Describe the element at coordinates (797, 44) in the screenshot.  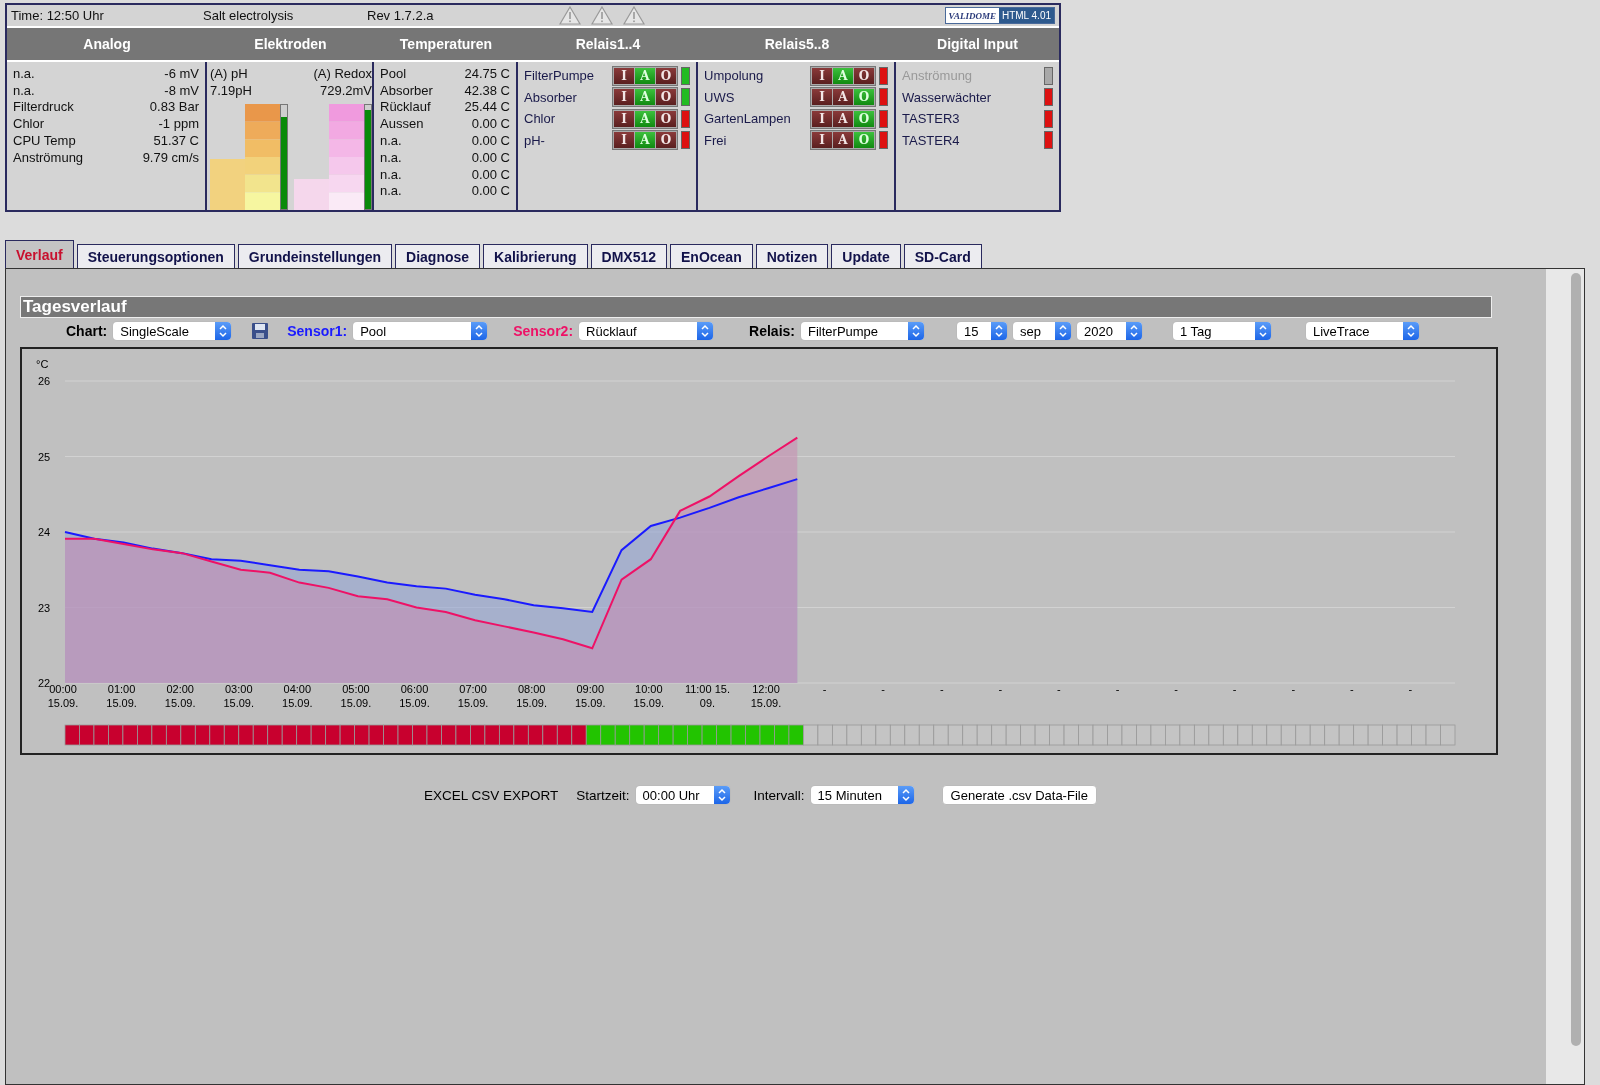
I see `column-header: Relais5..8` at that location.